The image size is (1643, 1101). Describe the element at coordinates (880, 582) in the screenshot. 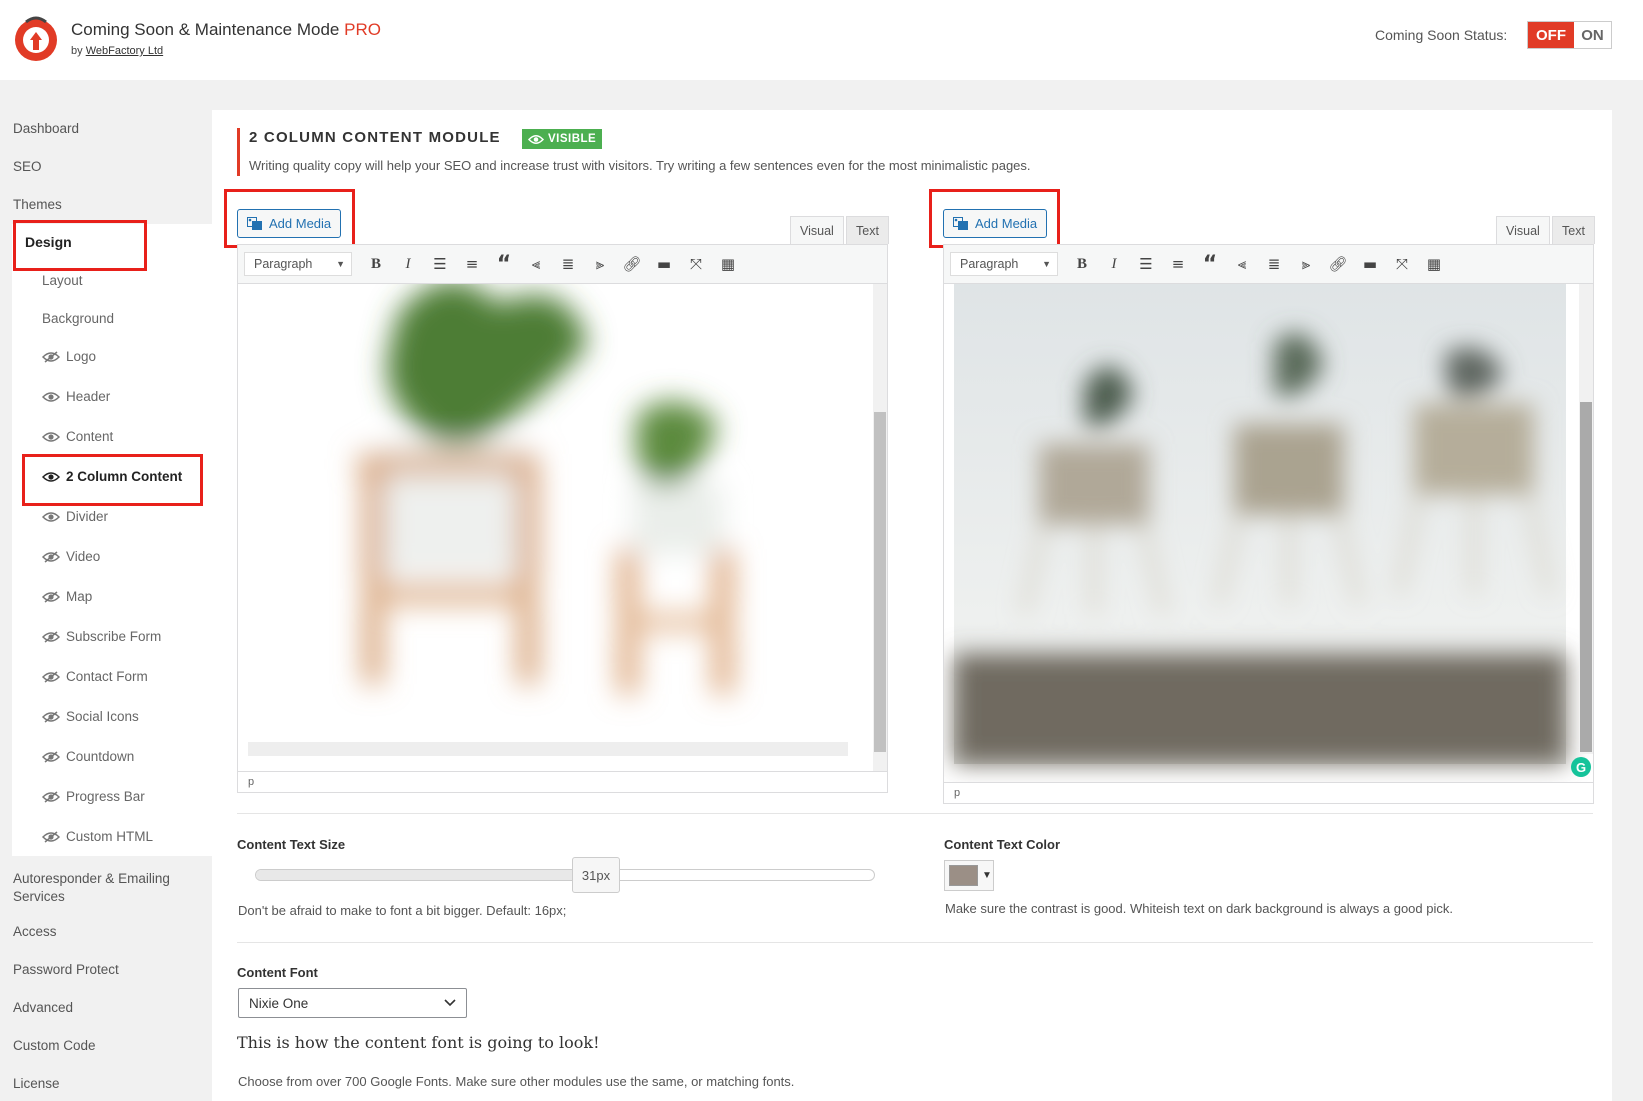

I see `scrollbar-thumb-left` at that location.